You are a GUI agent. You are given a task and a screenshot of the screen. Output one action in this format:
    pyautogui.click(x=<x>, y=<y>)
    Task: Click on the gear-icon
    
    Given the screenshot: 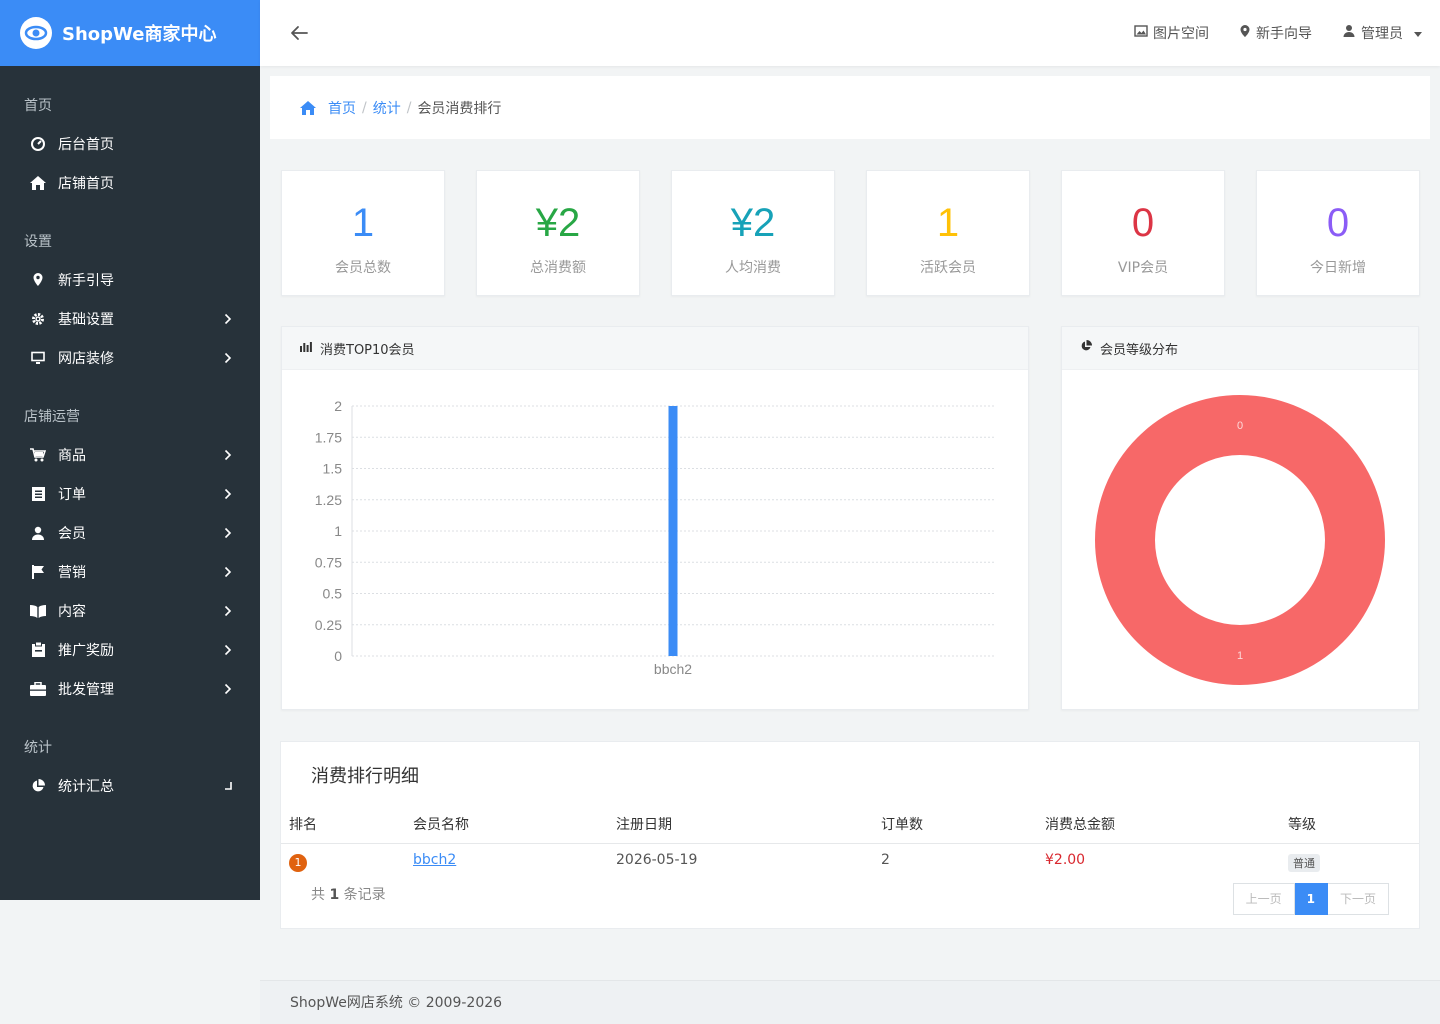 What is the action you would take?
    pyautogui.click(x=38, y=319)
    